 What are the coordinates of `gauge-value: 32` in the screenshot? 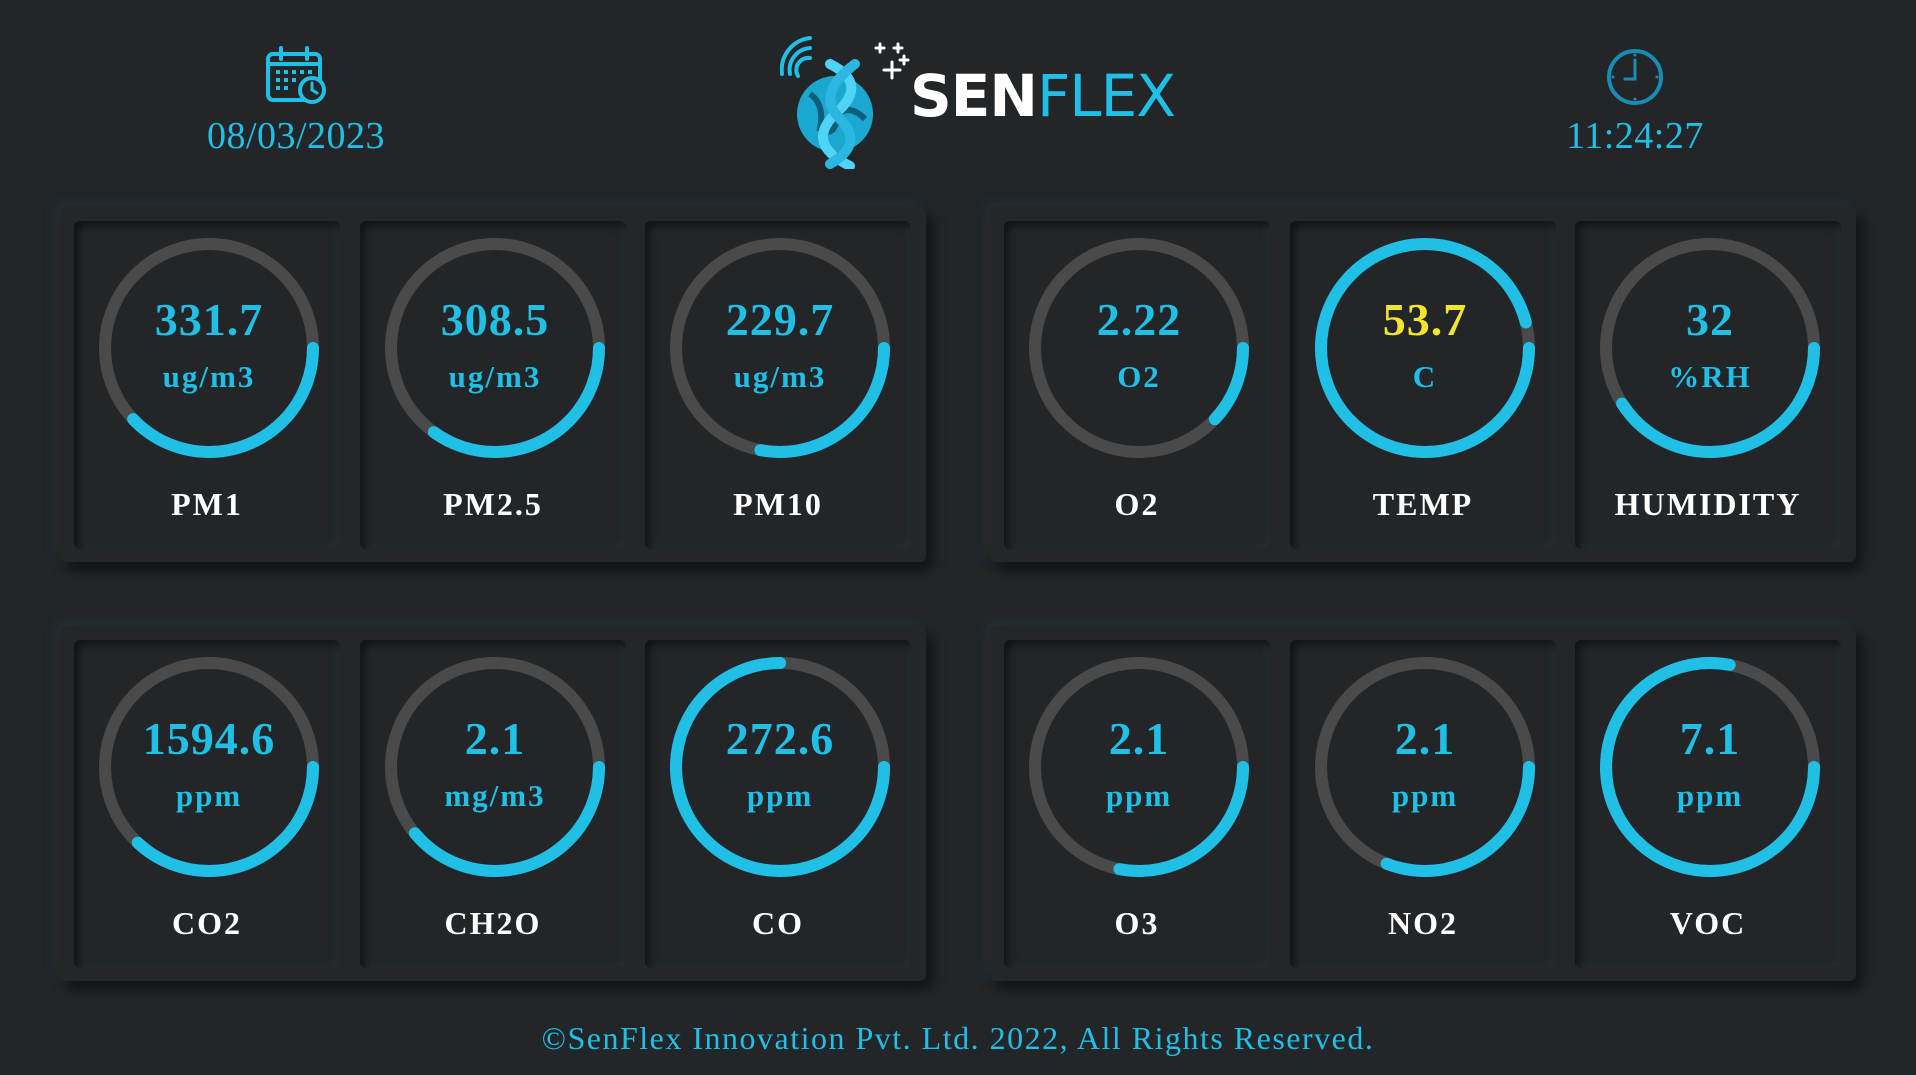 It's located at (1710, 319).